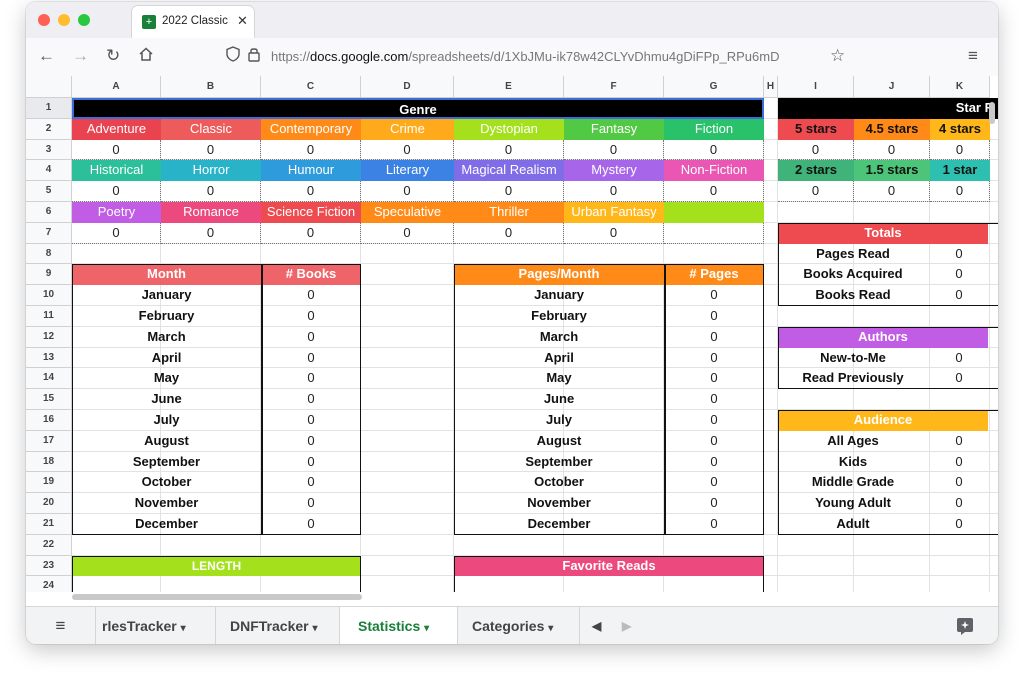  What do you see at coordinates (49, 87) in the screenshot?
I see `select-all-corner` at bounding box center [49, 87].